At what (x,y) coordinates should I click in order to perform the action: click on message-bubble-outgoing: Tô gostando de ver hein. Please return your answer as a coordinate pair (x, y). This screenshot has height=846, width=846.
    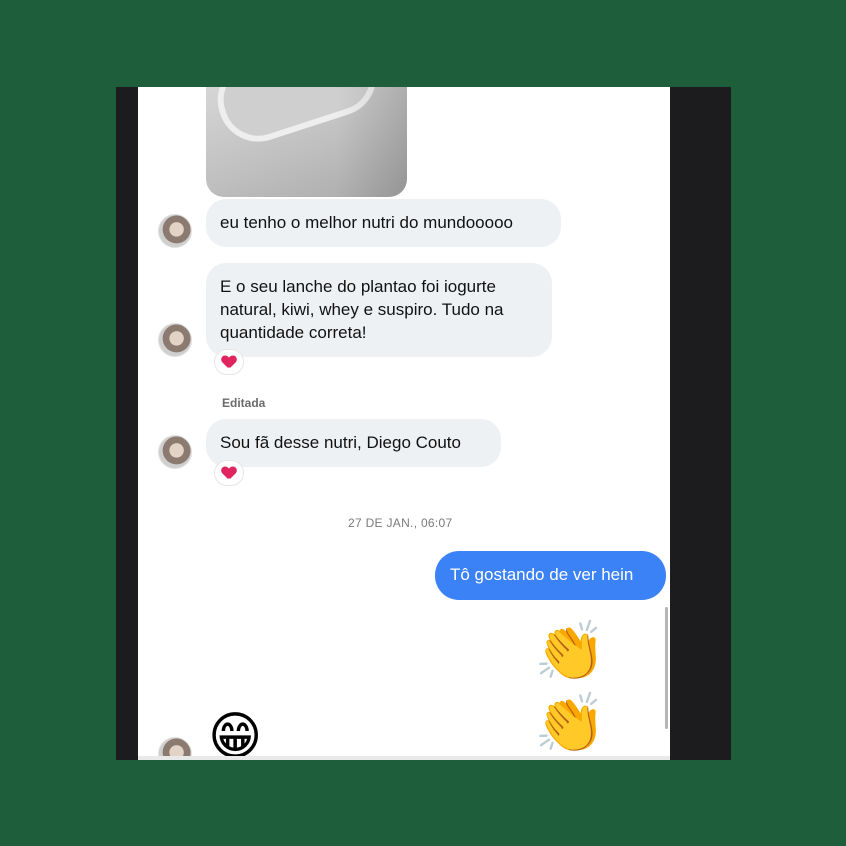
    Looking at the image, I should click on (550, 575).